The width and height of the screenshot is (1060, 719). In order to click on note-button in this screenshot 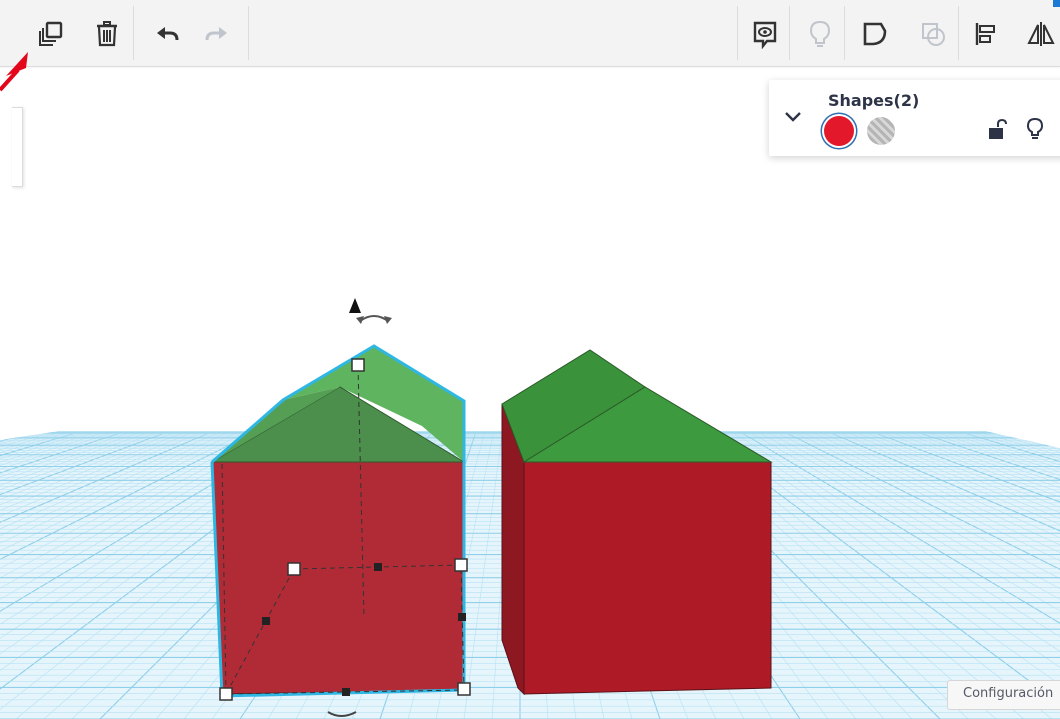, I will do `click(765, 34)`.